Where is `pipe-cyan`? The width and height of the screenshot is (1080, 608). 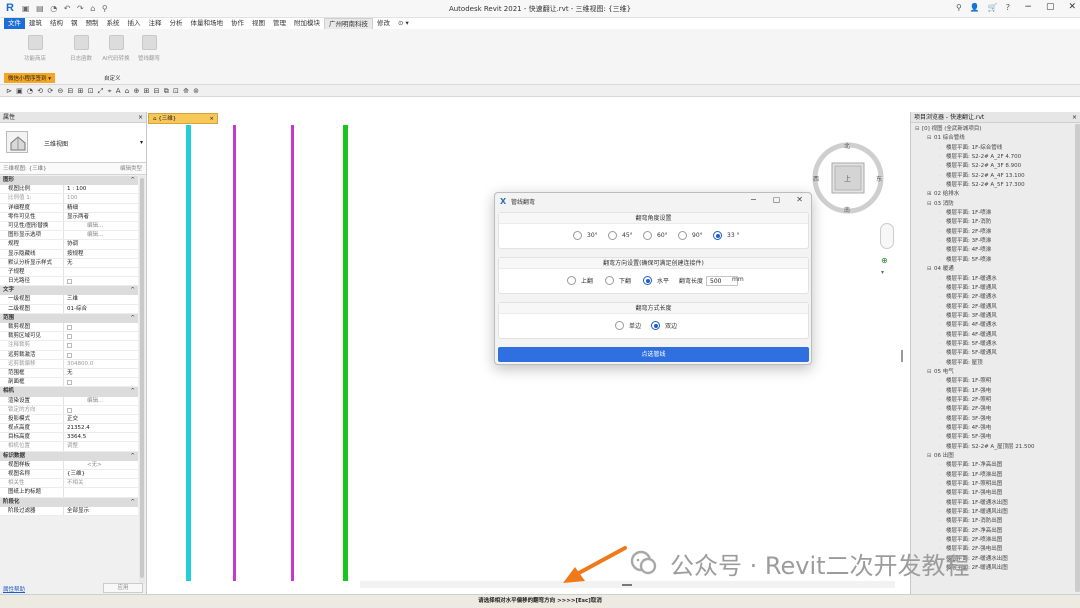 pipe-cyan is located at coordinates (188, 353).